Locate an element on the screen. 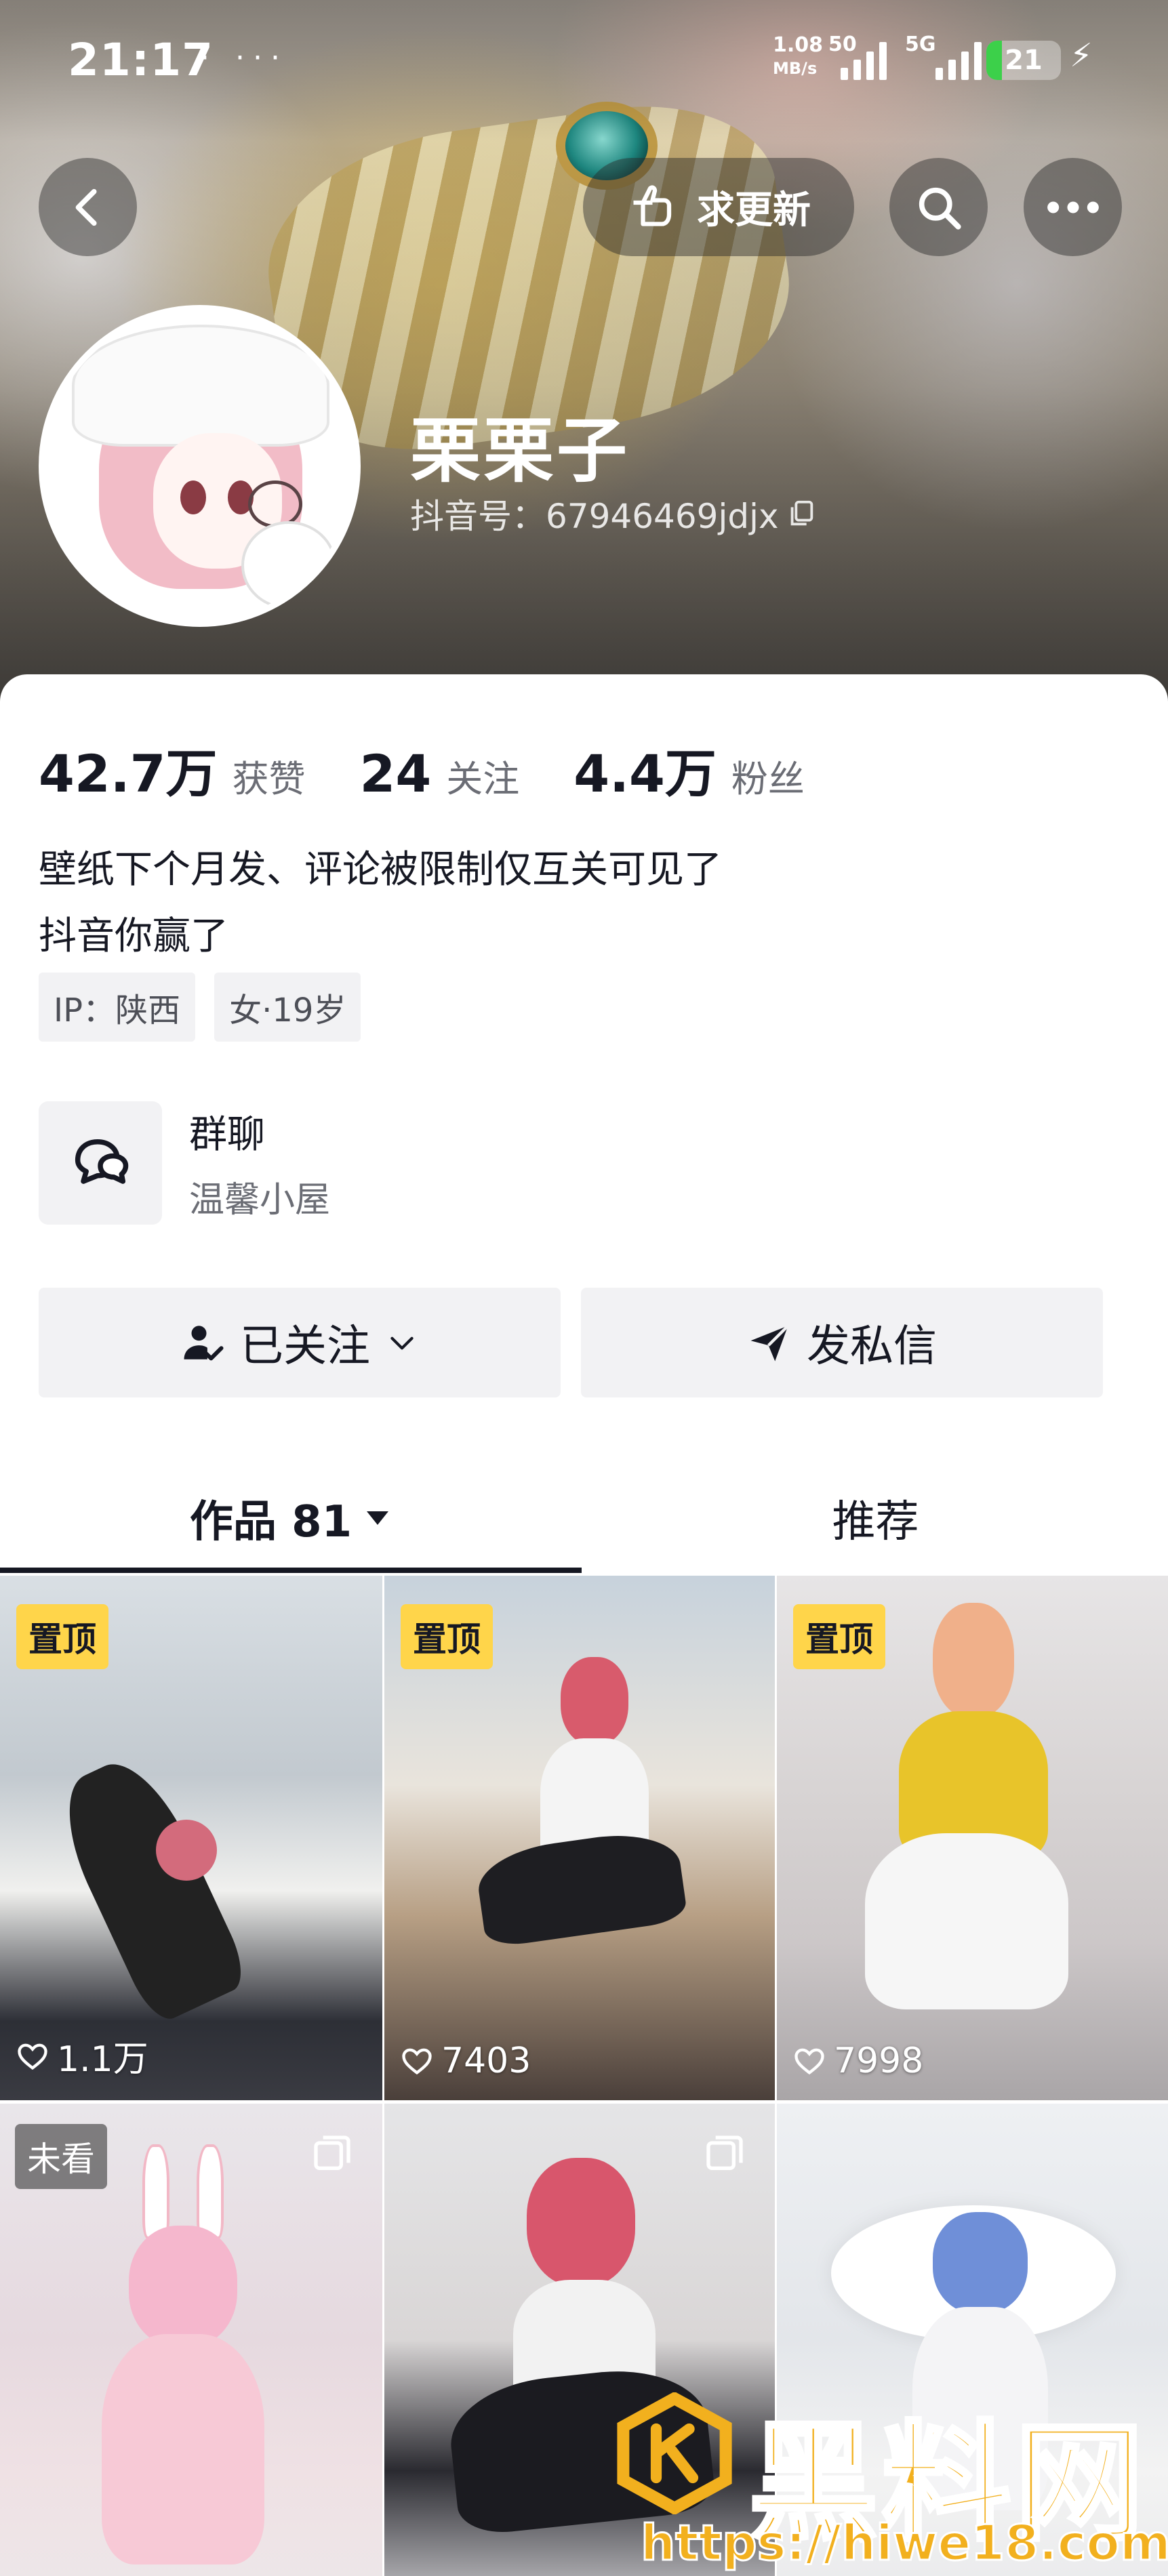 This screenshot has height=2576, width=1168. douyin-id-text: 抖音号：67946469jdjx is located at coordinates (595, 516).